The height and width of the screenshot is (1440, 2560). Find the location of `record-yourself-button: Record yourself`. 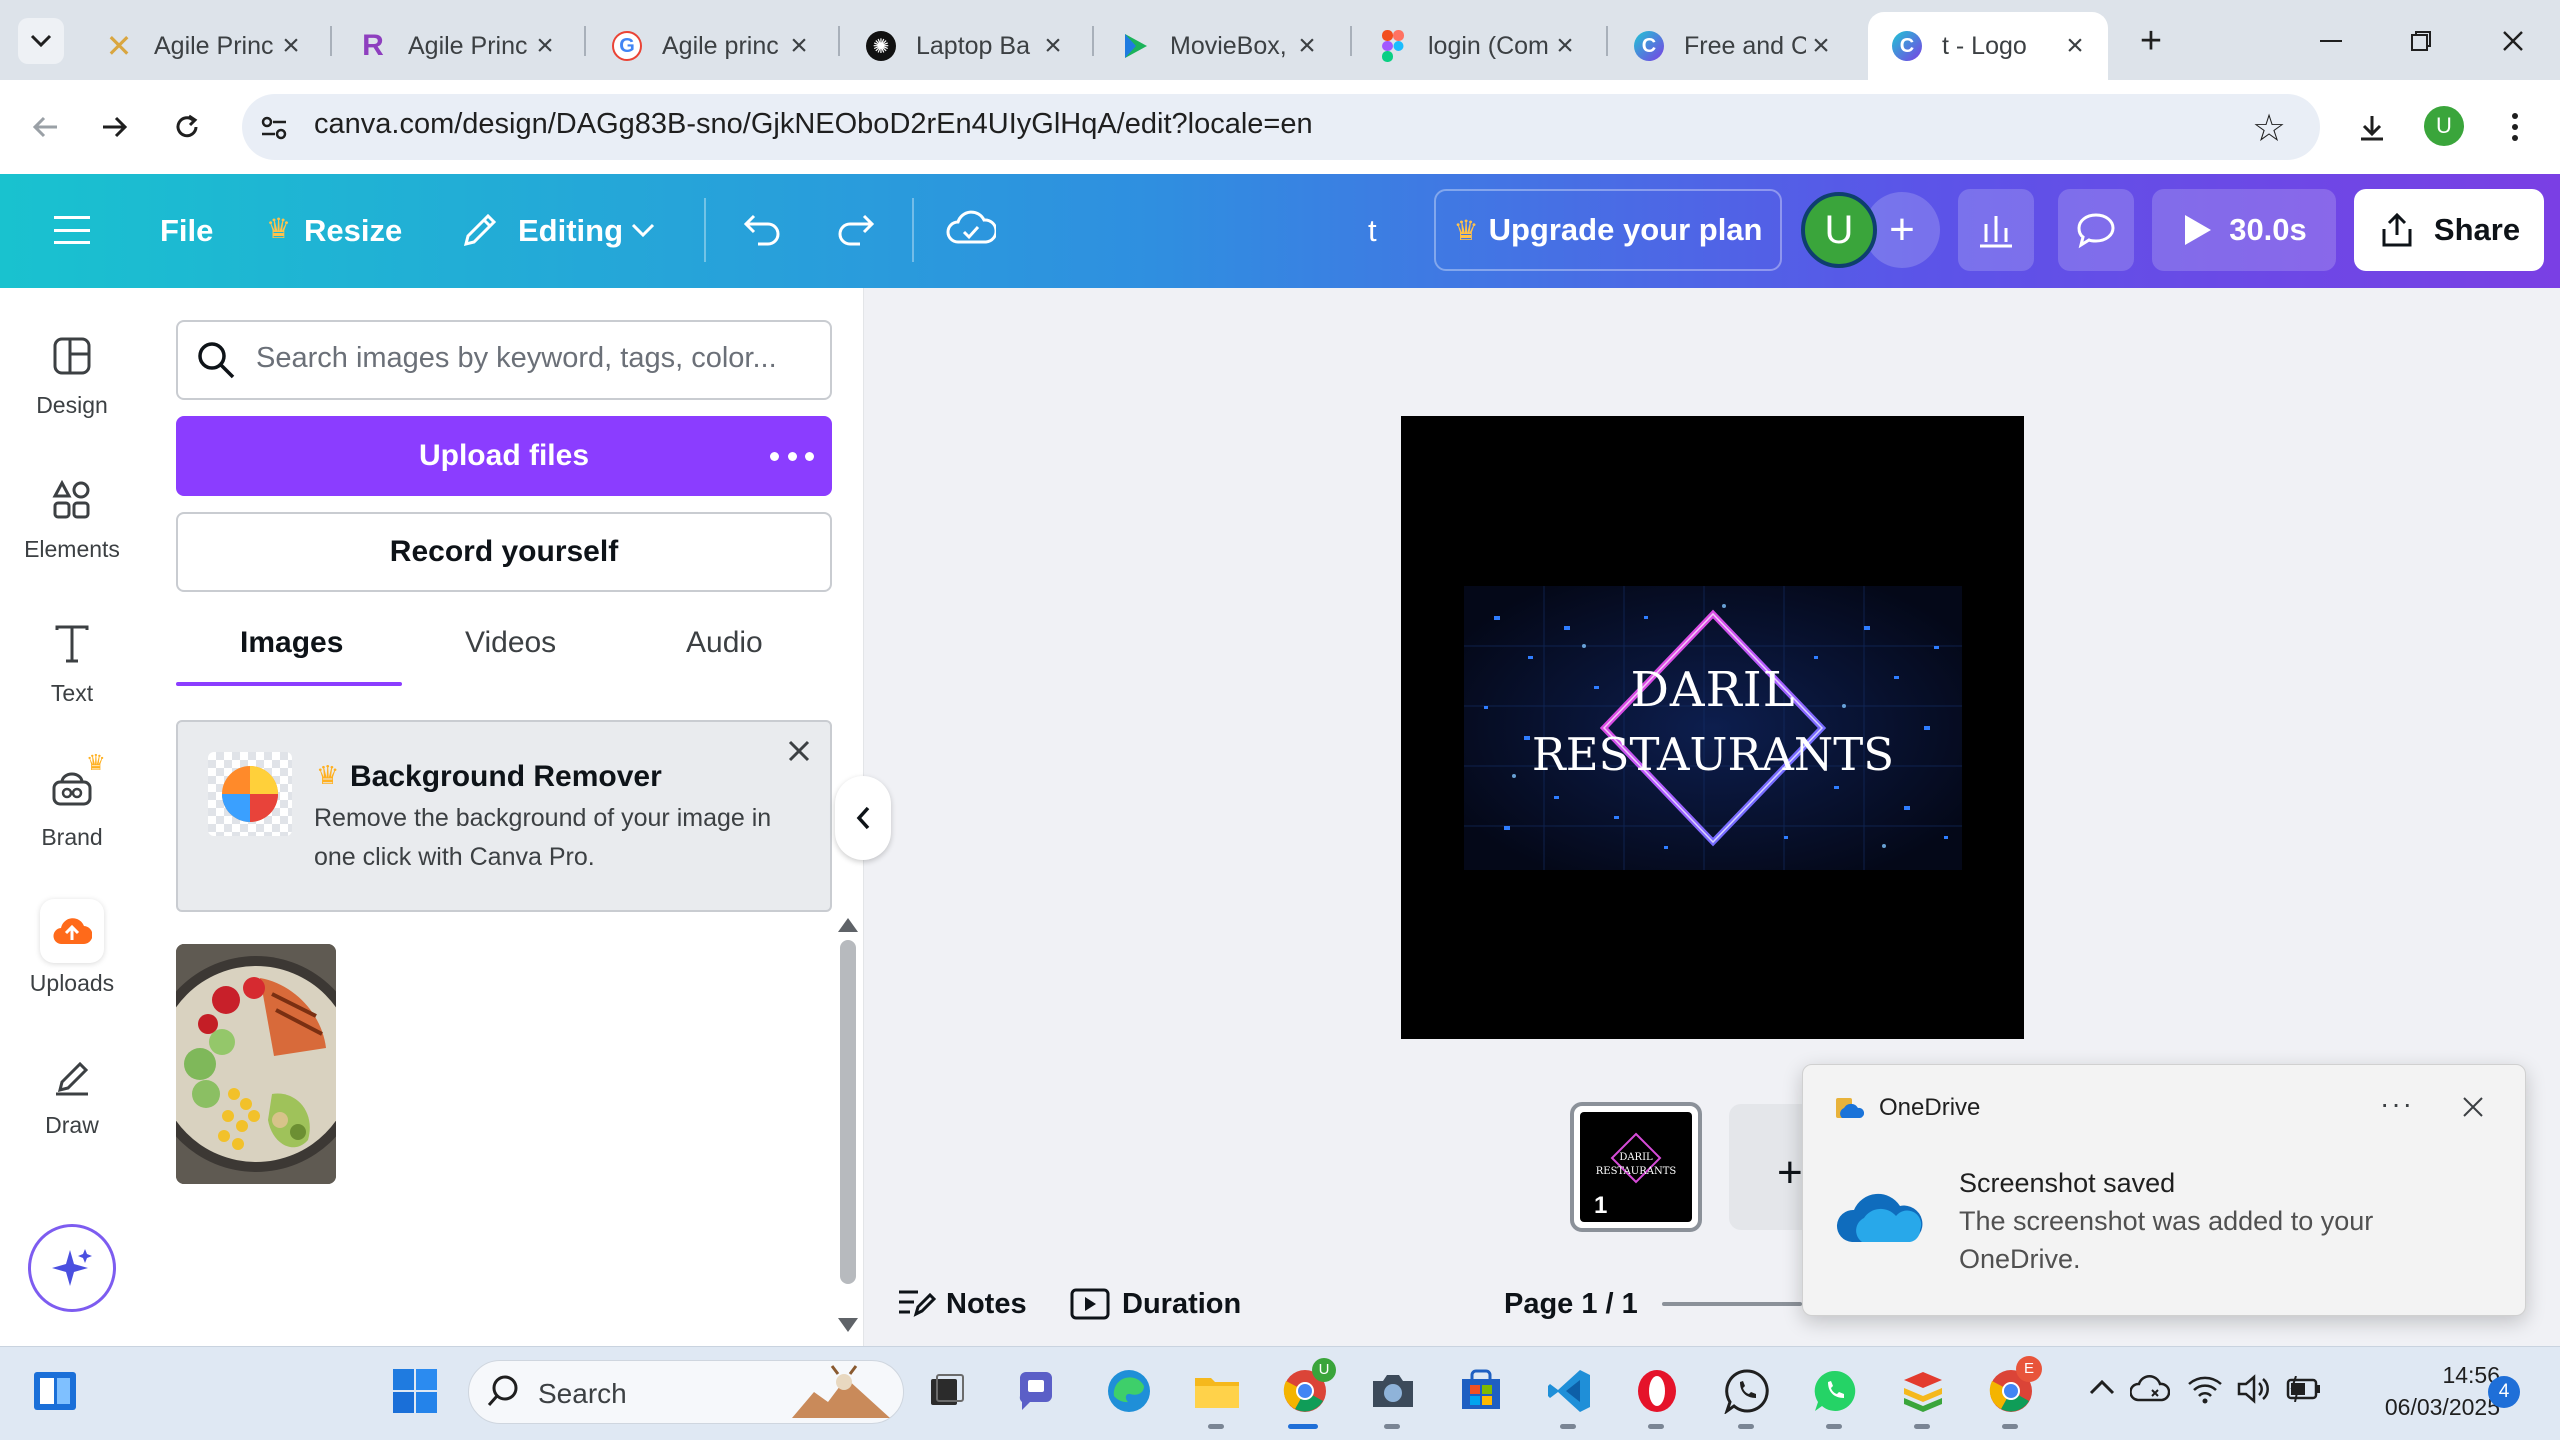

record-yourself-button: Record yourself is located at coordinates (504, 552).